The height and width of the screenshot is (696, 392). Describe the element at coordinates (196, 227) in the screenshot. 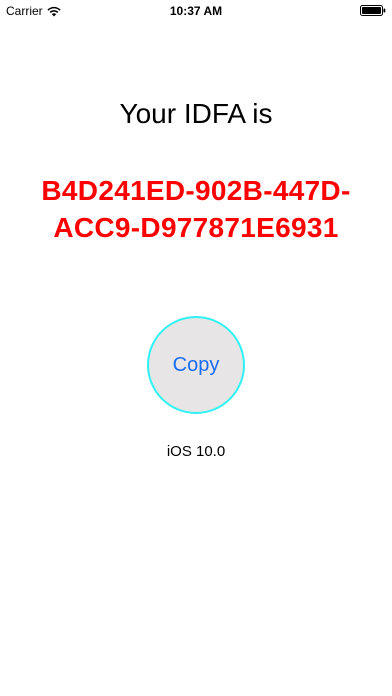

I see `idfa-line-2: ACC9-D977871E6931` at that location.